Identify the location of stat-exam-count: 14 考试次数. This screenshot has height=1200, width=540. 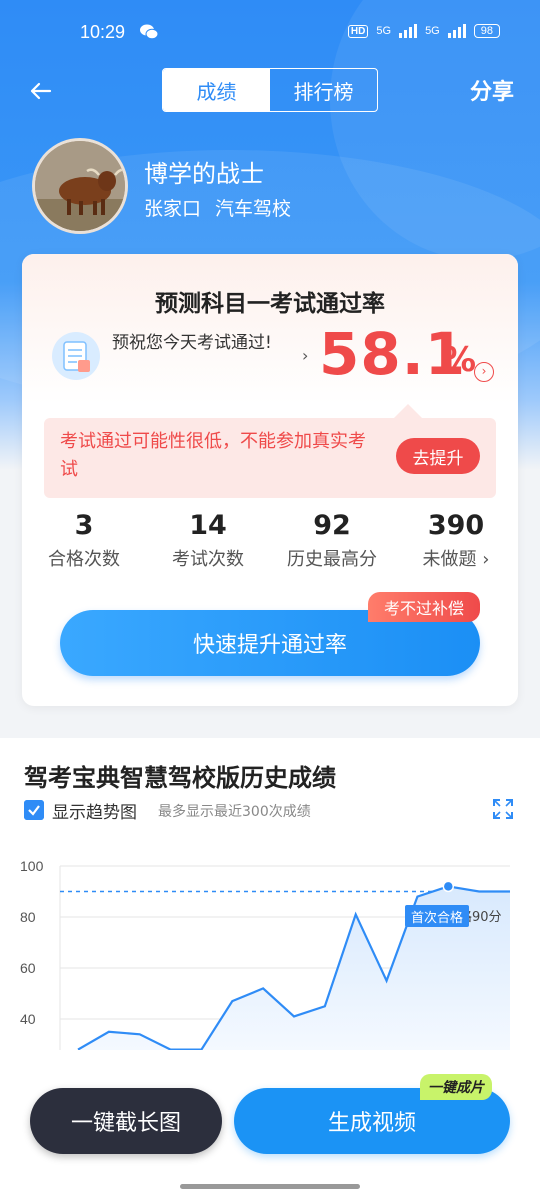
(208, 540).